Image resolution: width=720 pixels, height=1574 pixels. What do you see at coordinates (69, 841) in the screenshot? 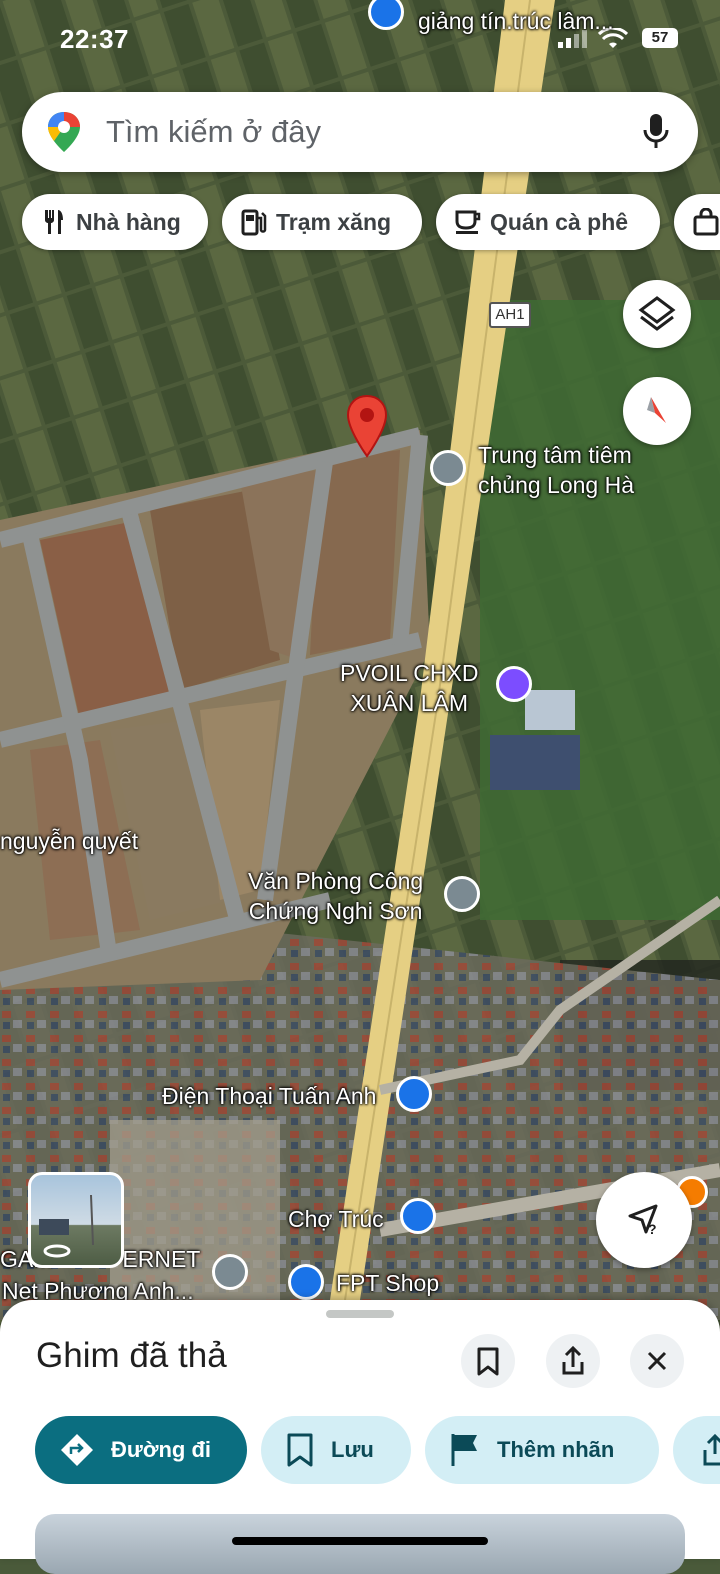
I see `place-label-nguyen-quyet: nguyễn quyết` at bounding box center [69, 841].